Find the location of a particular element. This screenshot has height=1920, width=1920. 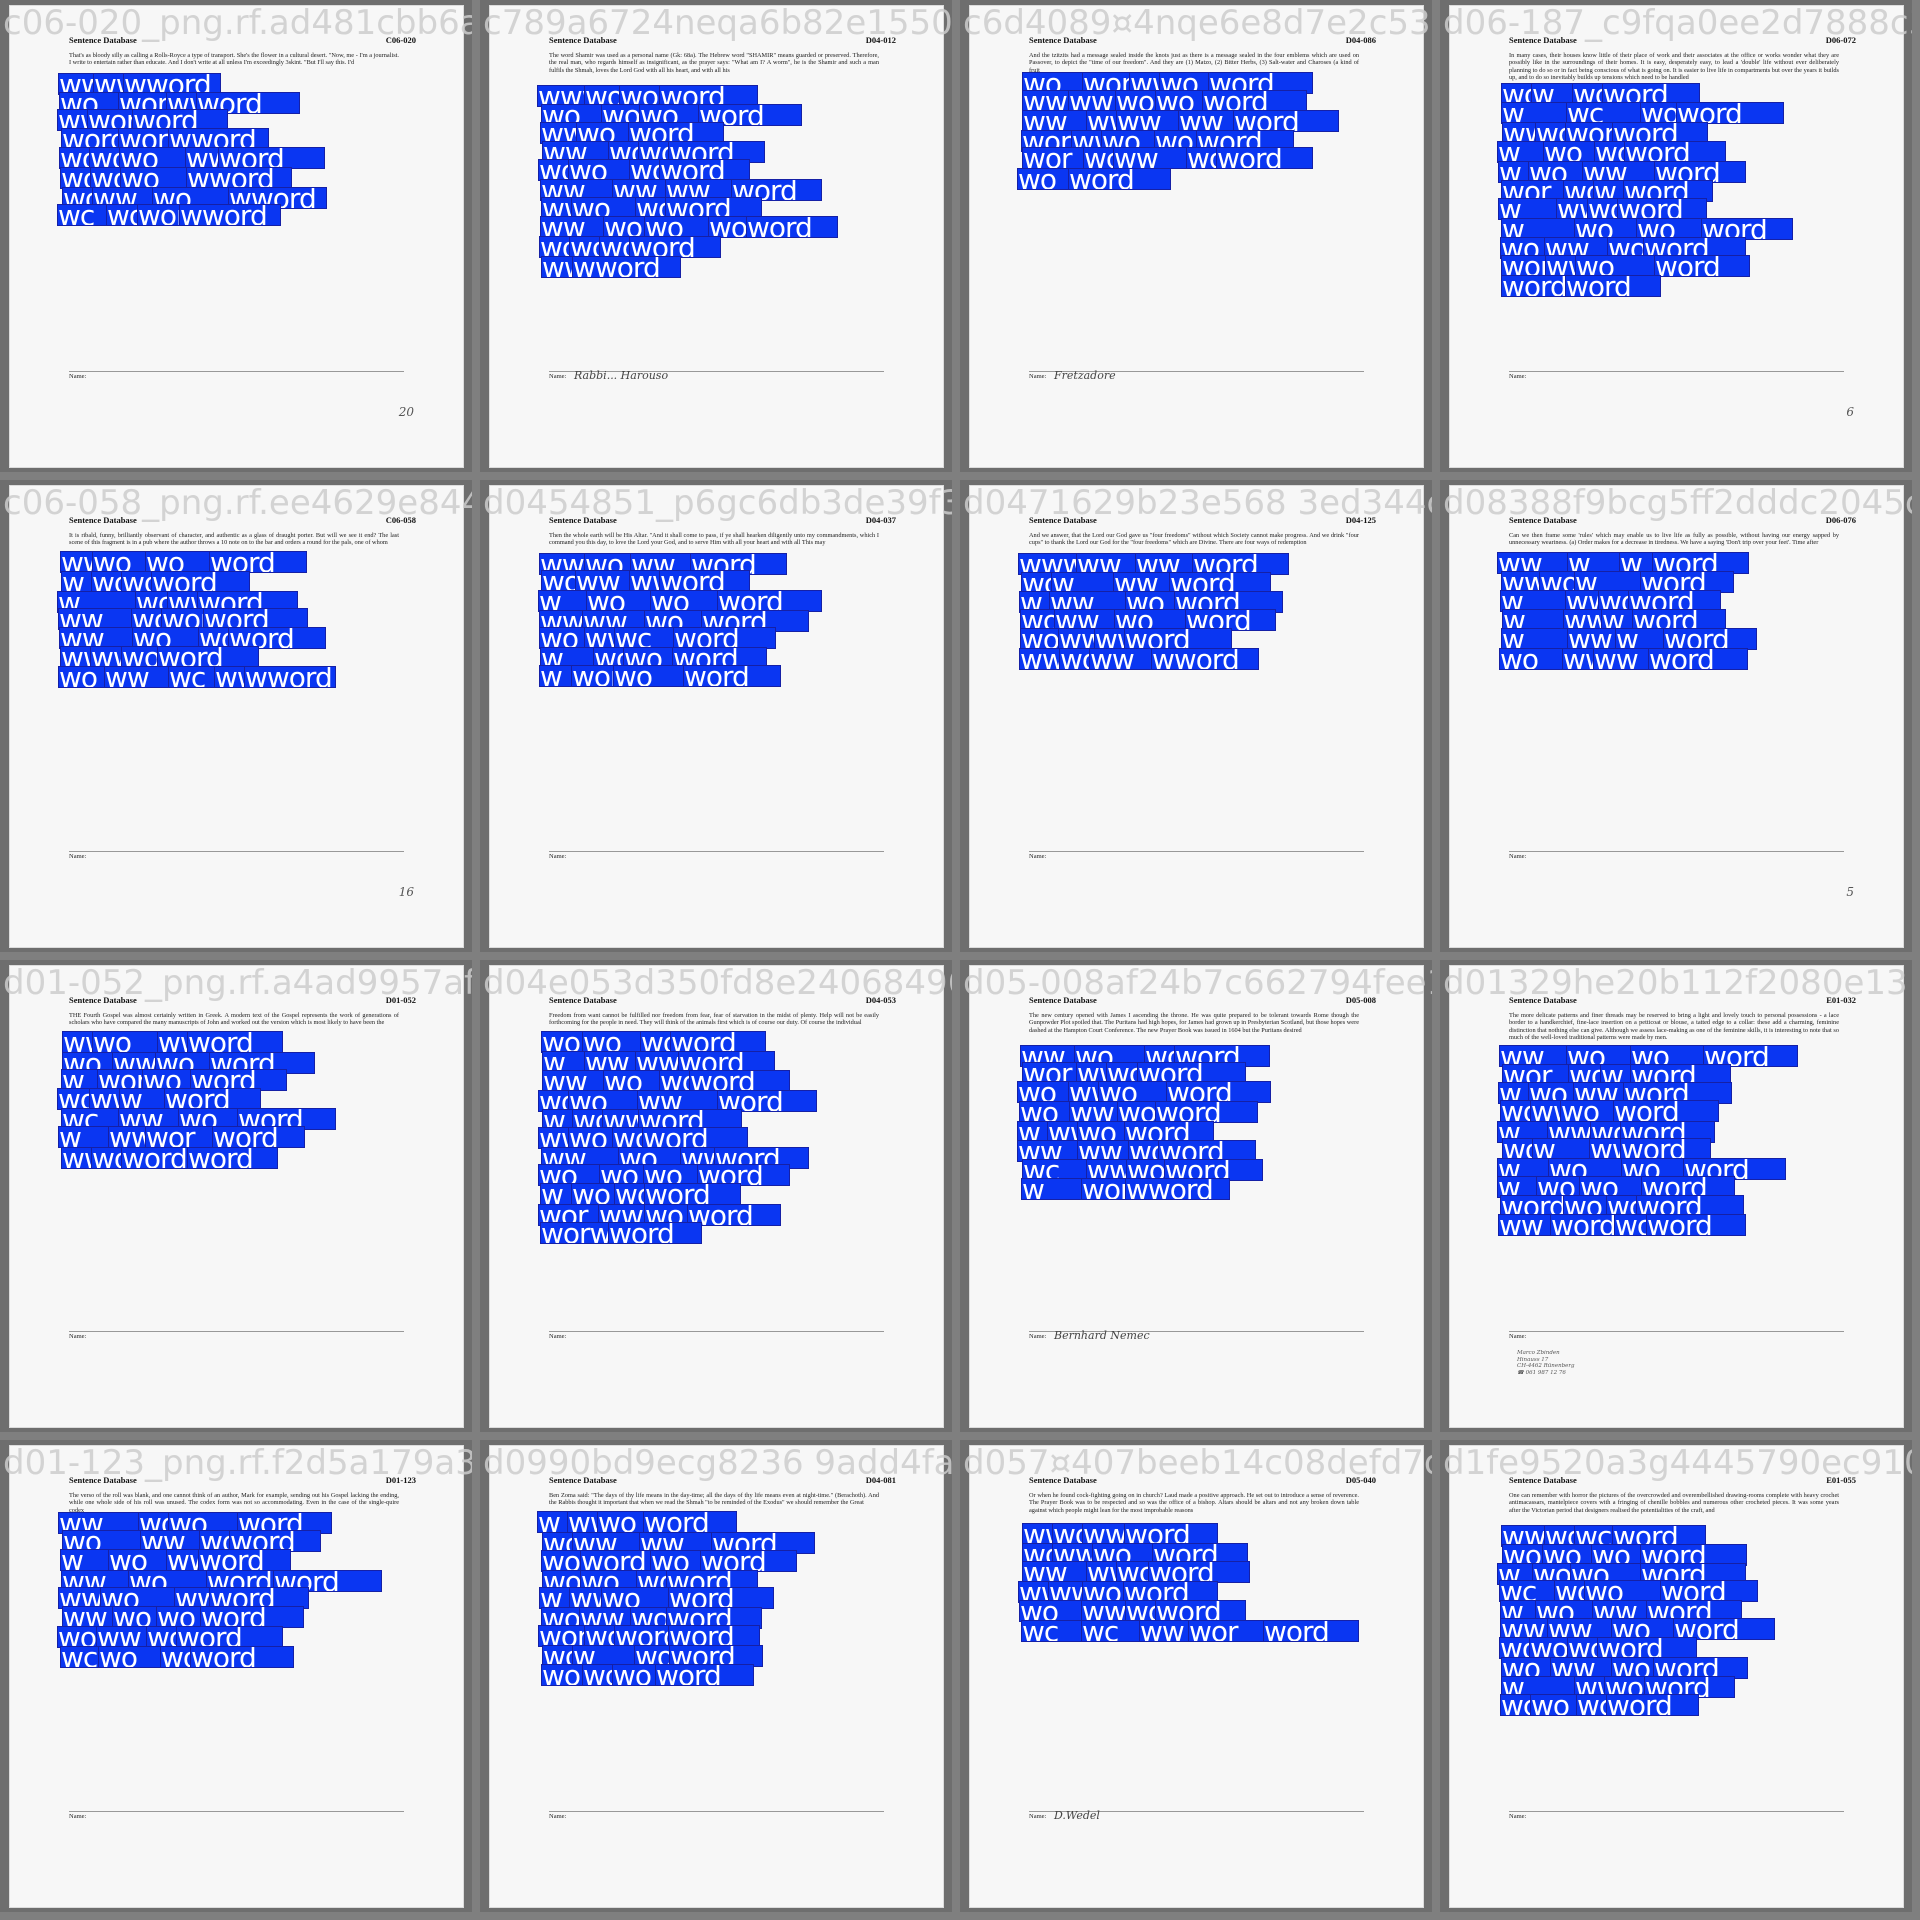

page-number: 6 is located at coordinates (1850, 412).